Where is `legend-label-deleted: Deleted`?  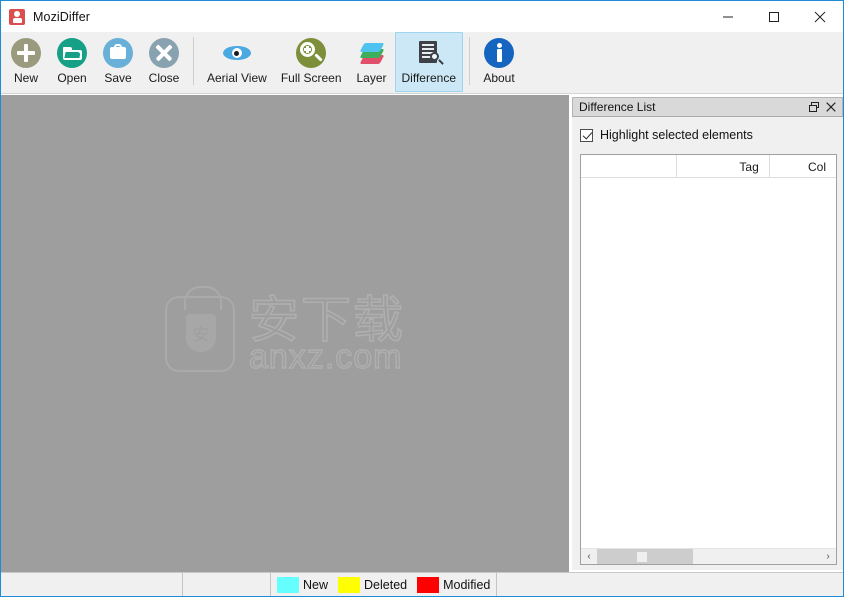
legend-label-deleted: Deleted is located at coordinates (386, 584).